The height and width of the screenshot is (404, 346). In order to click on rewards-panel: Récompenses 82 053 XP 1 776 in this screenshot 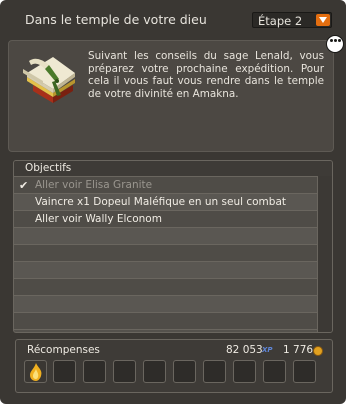, I will do `click(174, 366)`.